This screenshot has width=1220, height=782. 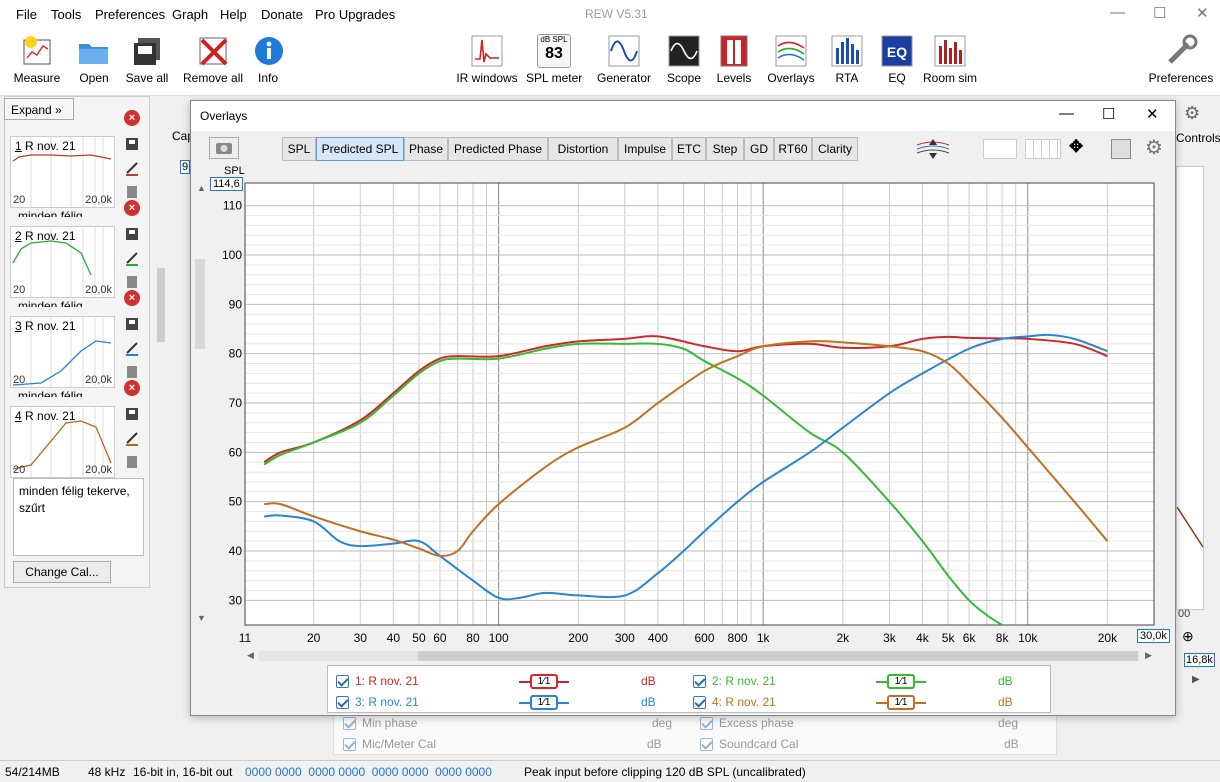 What do you see at coordinates (349, 723) in the screenshot?
I see `min-phase-checkbox` at bounding box center [349, 723].